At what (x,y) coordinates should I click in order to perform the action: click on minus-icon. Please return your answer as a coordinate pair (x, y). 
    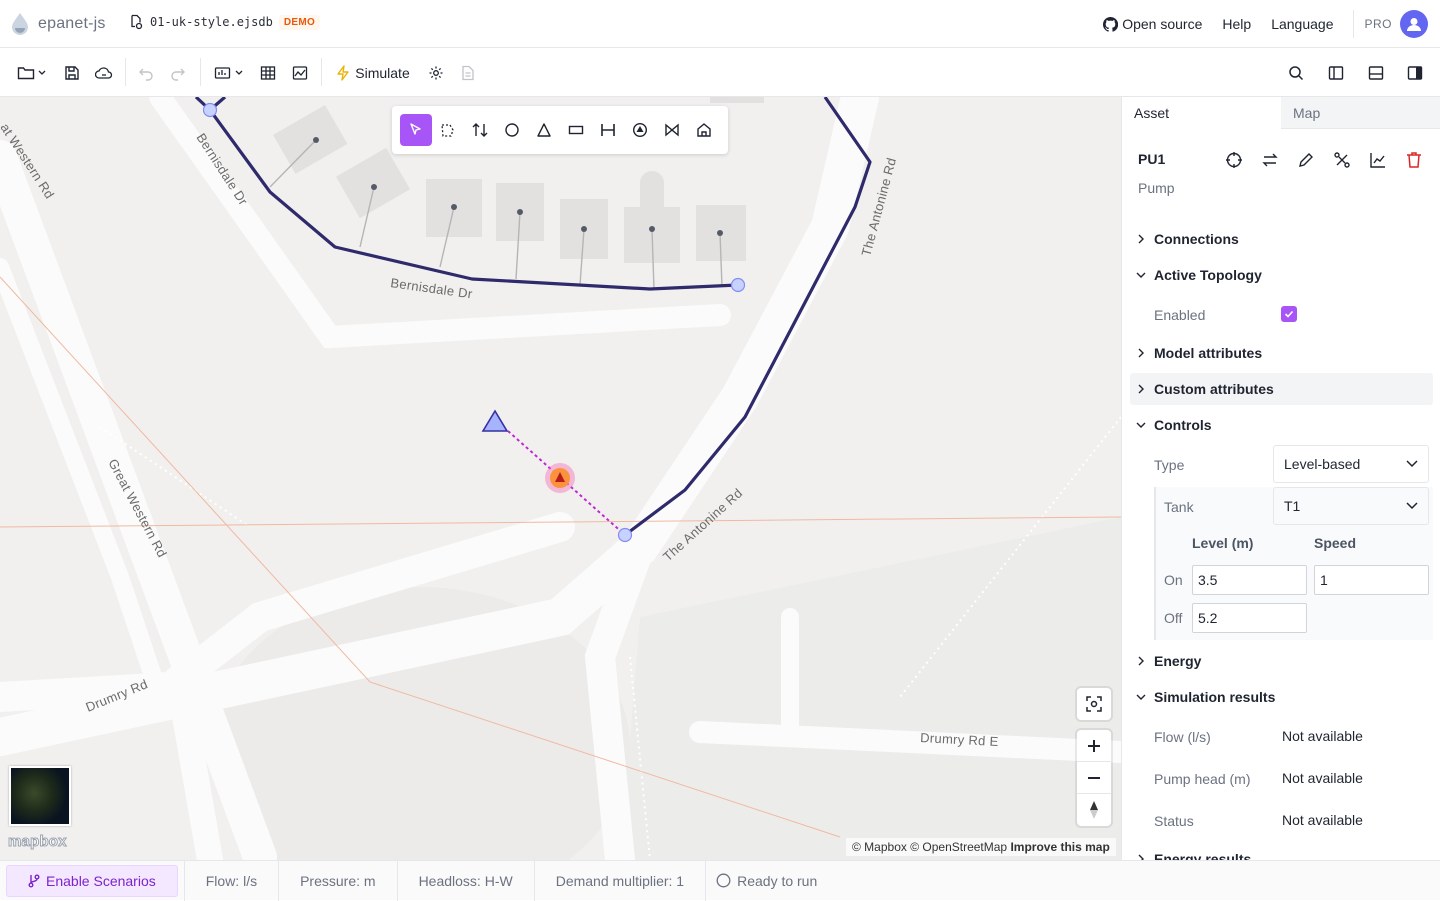
    Looking at the image, I should click on (1094, 778).